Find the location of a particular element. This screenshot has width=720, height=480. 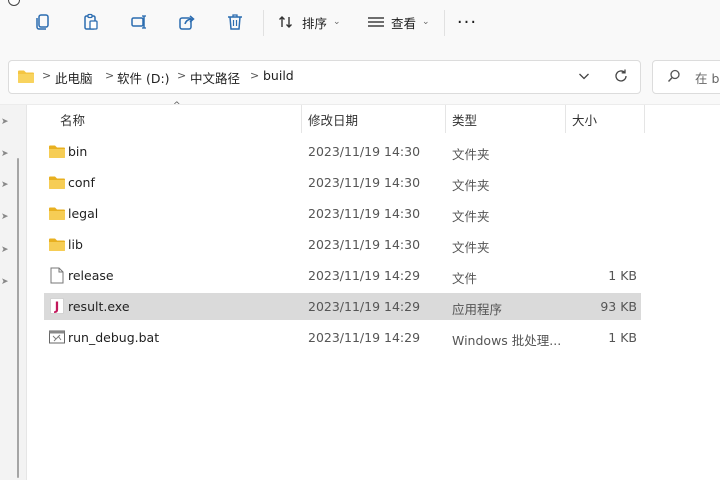

chevron-down-icon is located at coordinates (584, 76).